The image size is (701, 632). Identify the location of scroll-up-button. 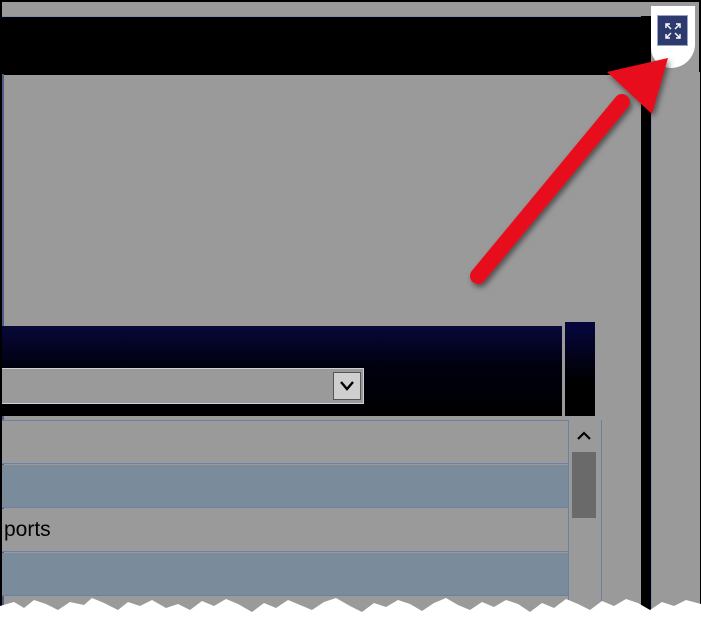
(584, 436).